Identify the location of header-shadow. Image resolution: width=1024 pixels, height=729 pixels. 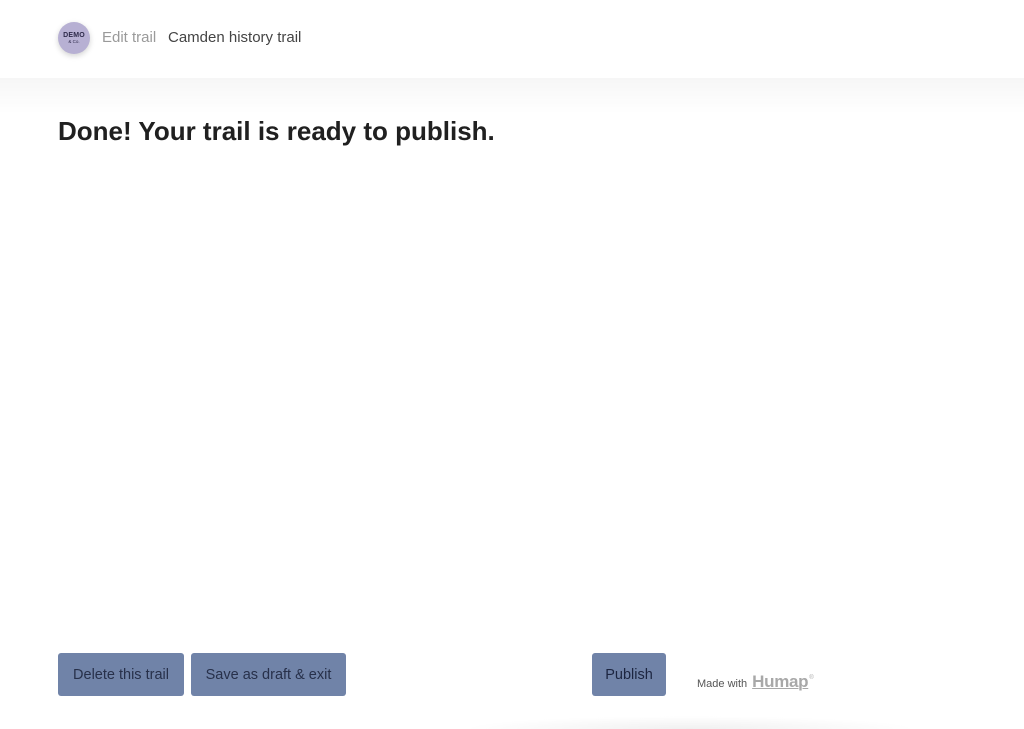
(512, 96).